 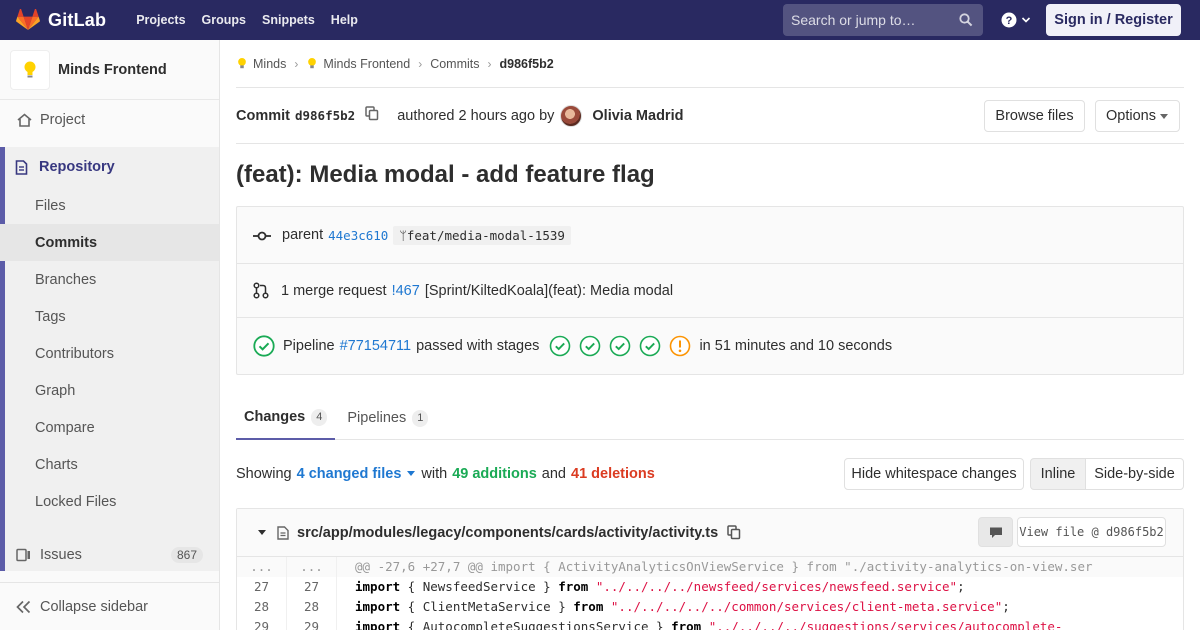 I want to click on nav-groups: Groups, so click(x=224, y=20).